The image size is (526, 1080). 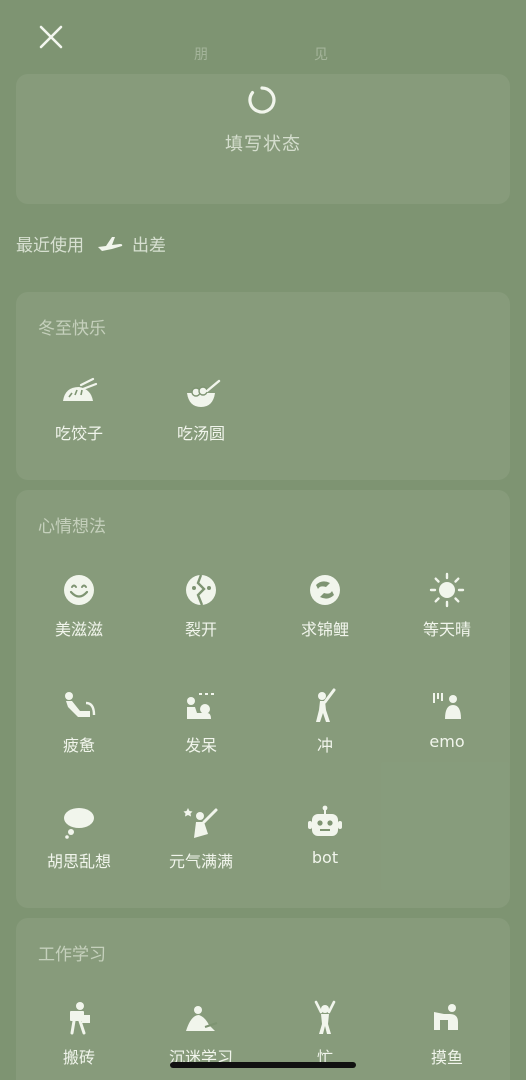 What do you see at coordinates (201, 394) in the screenshot?
I see `tangyuan-icon` at bounding box center [201, 394].